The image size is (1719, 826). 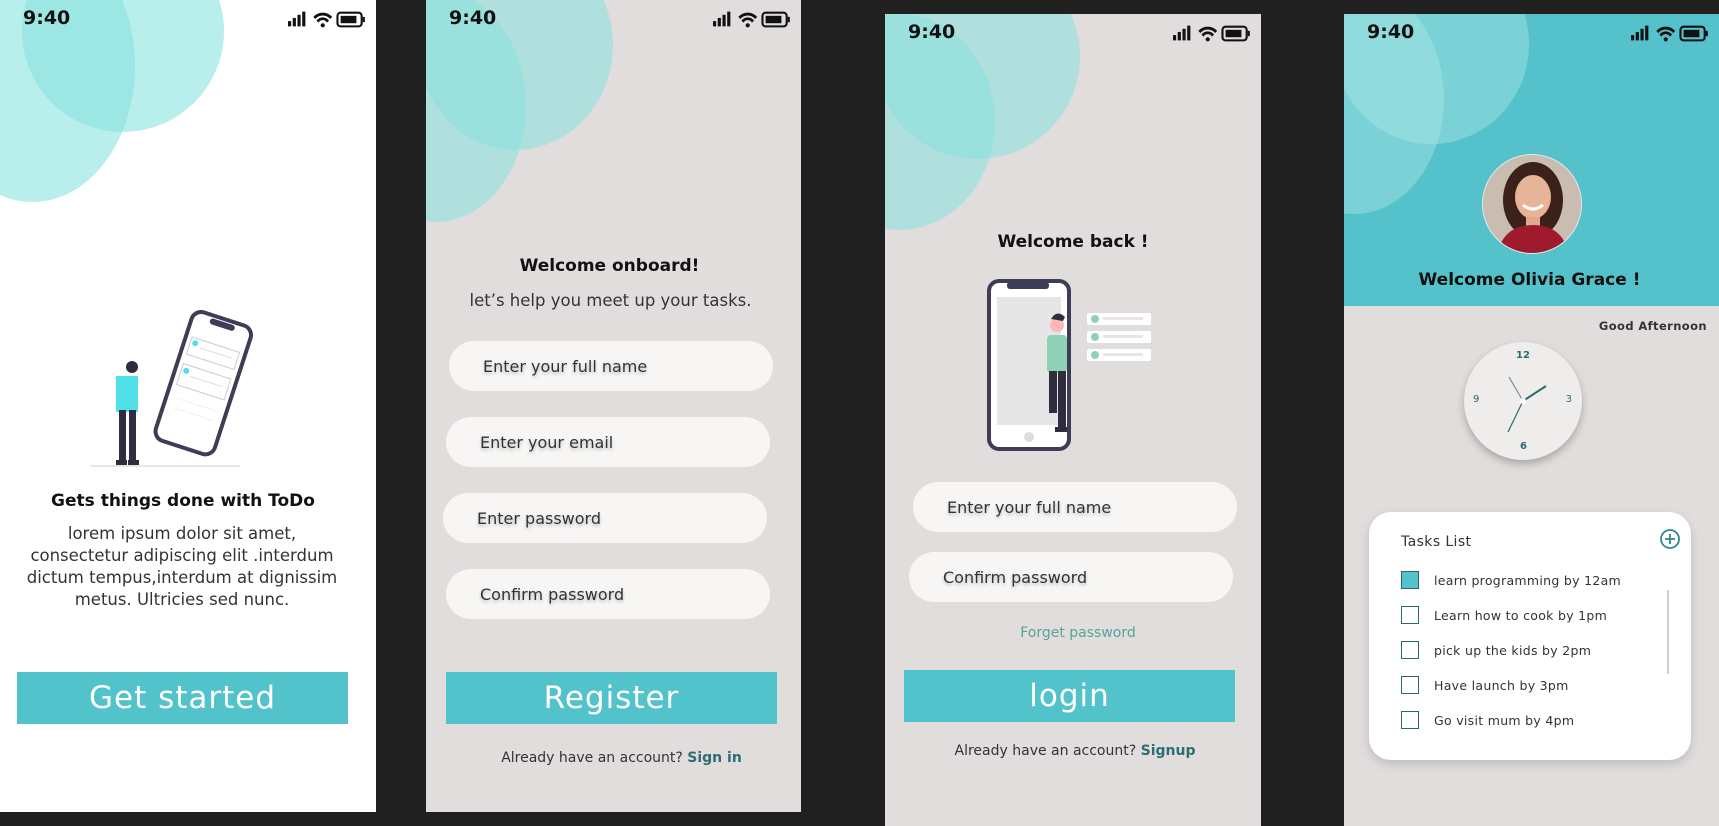 I want to click on analog-clock: 12 3 6 9, so click(x=1523, y=401).